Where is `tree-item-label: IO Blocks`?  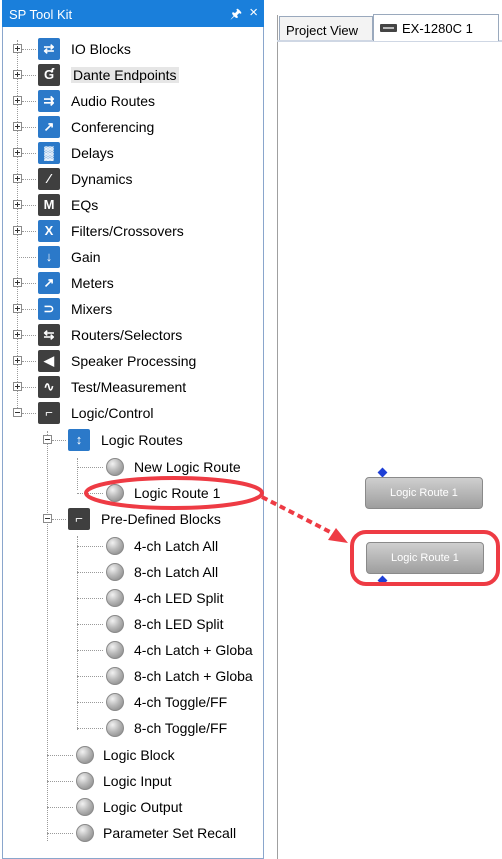 tree-item-label: IO Blocks is located at coordinates (101, 49).